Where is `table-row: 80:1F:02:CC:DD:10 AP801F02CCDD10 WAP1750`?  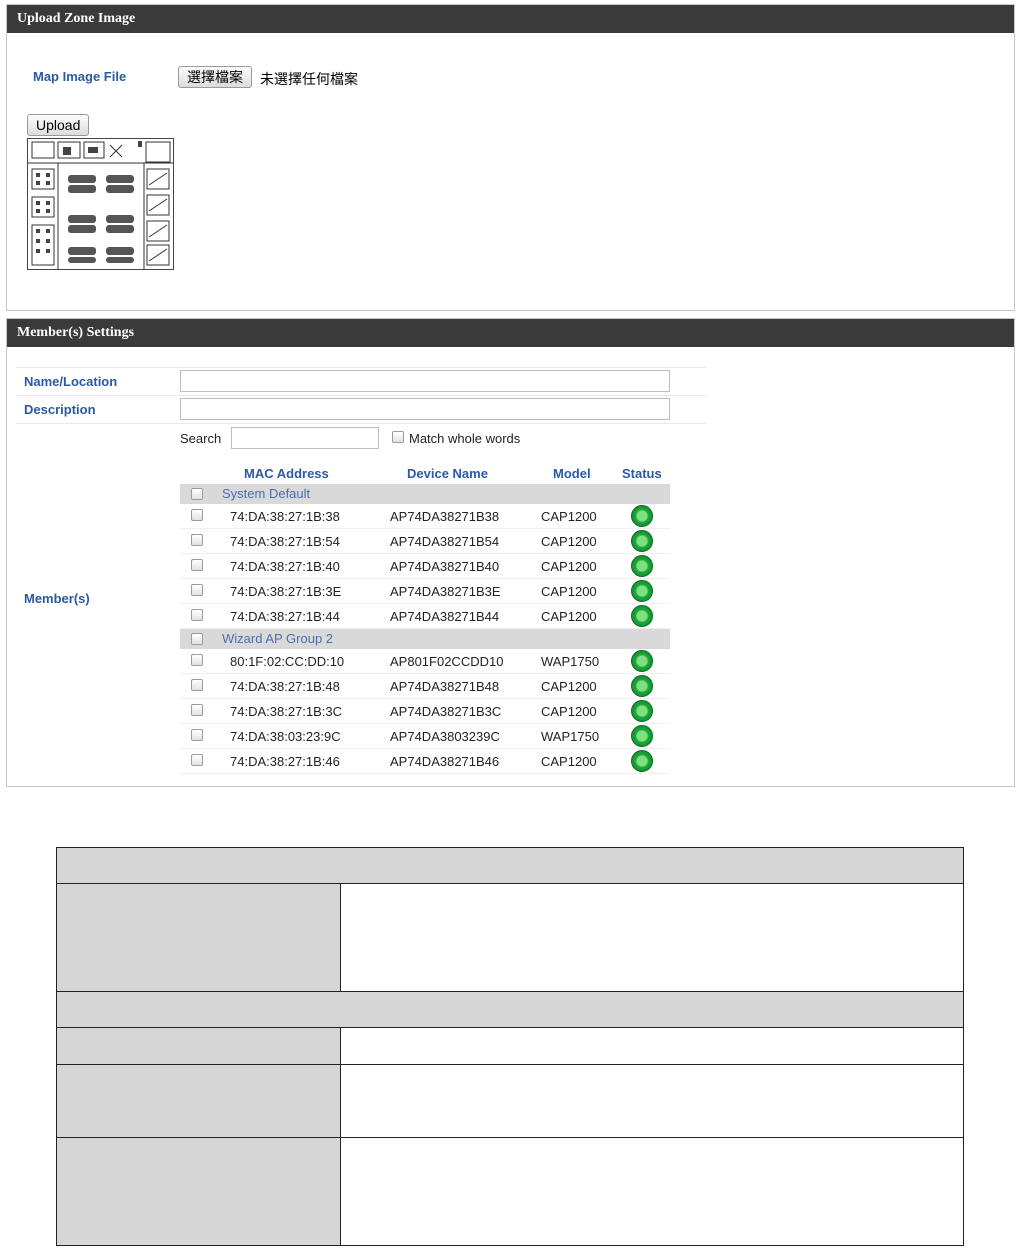 table-row: 80:1F:02:CC:DD:10 AP801F02CCDD10 WAP1750 is located at coordinates (425, 661).